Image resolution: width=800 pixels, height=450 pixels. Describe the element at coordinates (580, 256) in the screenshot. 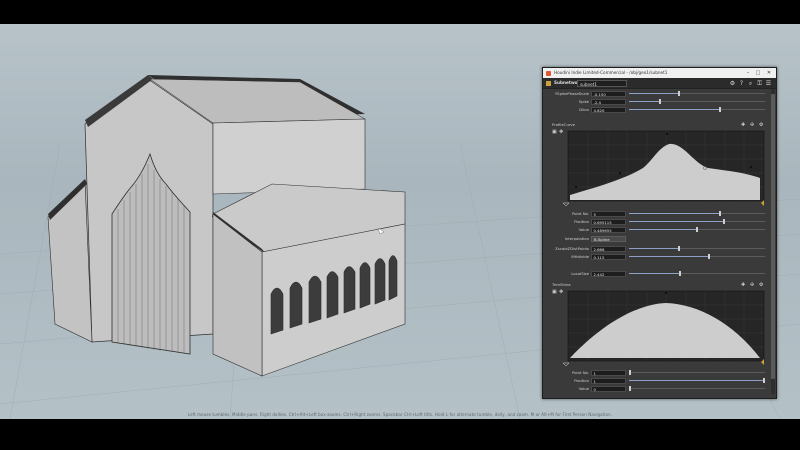

I see `param-label: MHdivide` at that location.